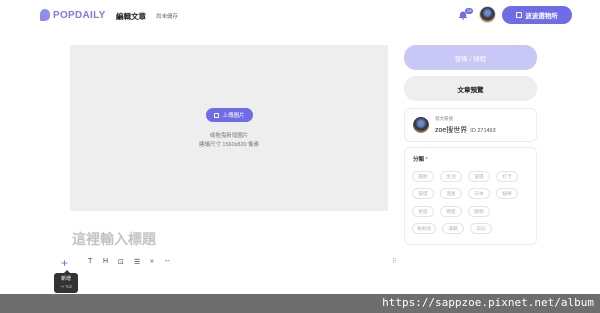 The width and height of the screenshot is (600, 313). Describe the element at coordinates (45, 15) in the screenshot. I see `logo-icon` at that location.